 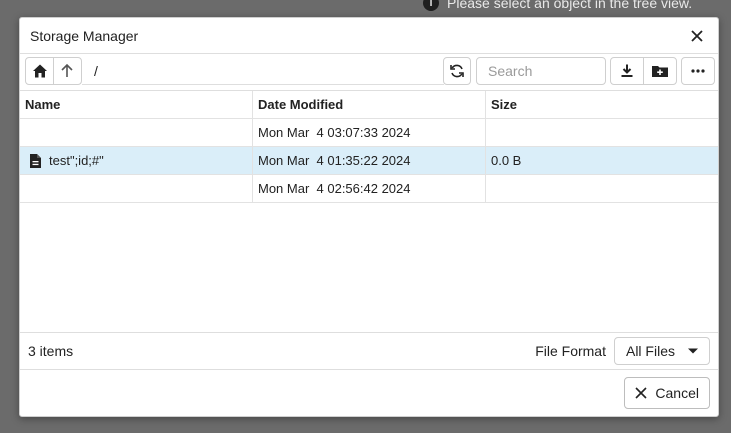 I want to click on table-row: Mon Mar 4 02:56:42 2024, so click(x=369, y=189).